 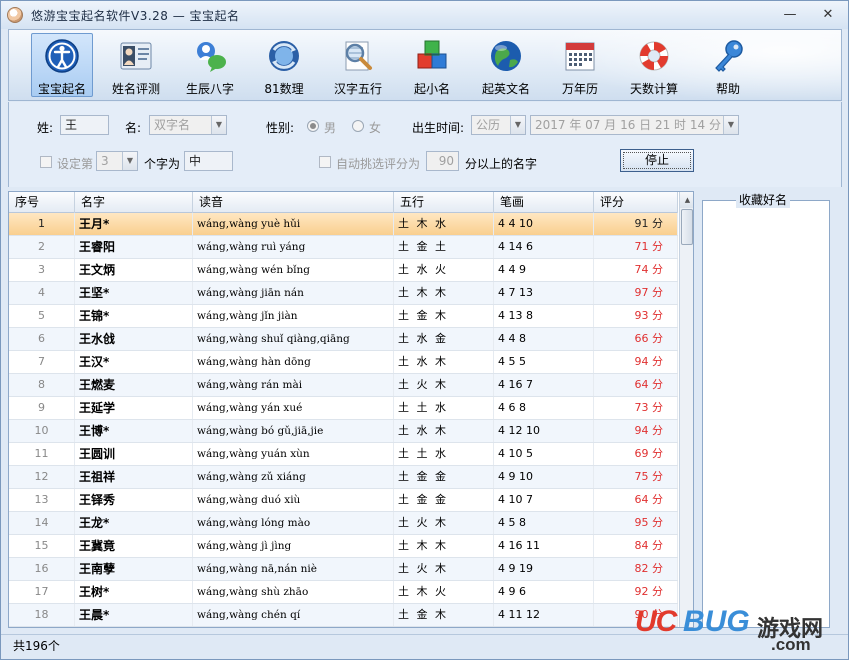 I want to click on column-header-wuxing: 五行, so click(x=444, y=202).